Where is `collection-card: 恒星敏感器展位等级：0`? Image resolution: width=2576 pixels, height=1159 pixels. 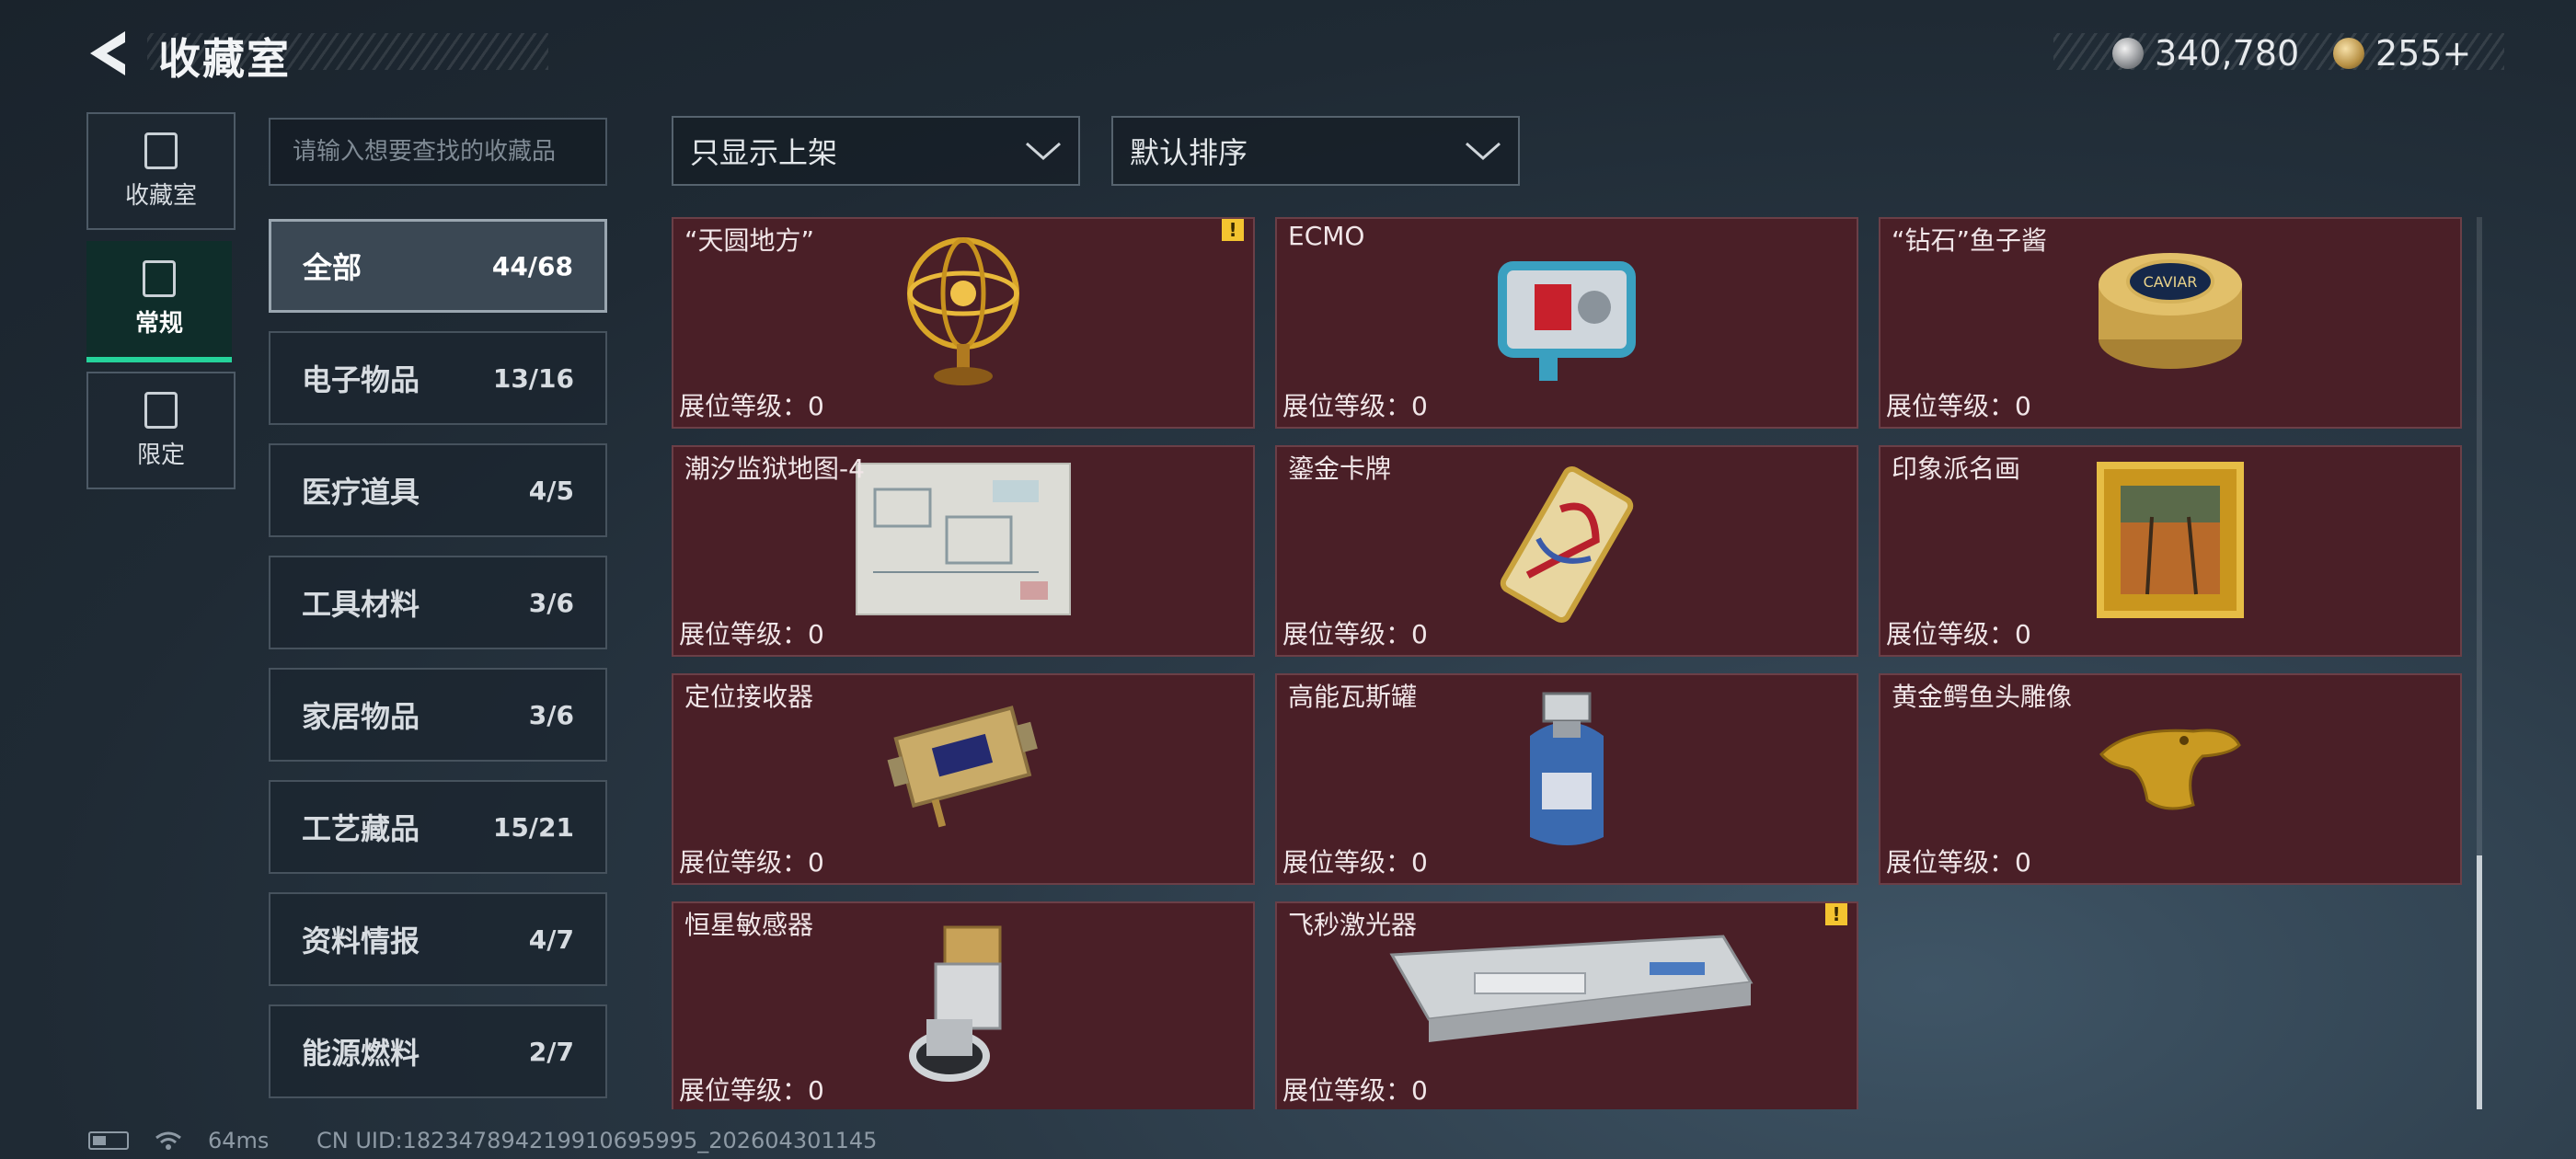 collection-card: 恒星敏感器展位等级：0 is located at coordinates (963, 1005).